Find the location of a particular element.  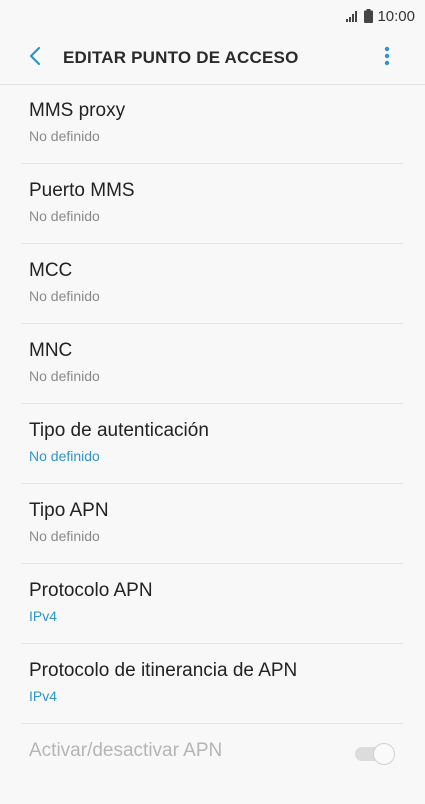

back-arrow-icon is located at coordinates (35, 58).